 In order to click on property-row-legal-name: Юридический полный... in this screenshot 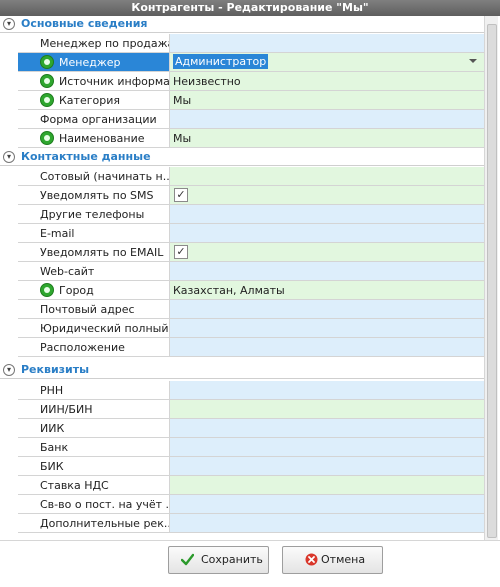, I will do `click(242, 328)`.